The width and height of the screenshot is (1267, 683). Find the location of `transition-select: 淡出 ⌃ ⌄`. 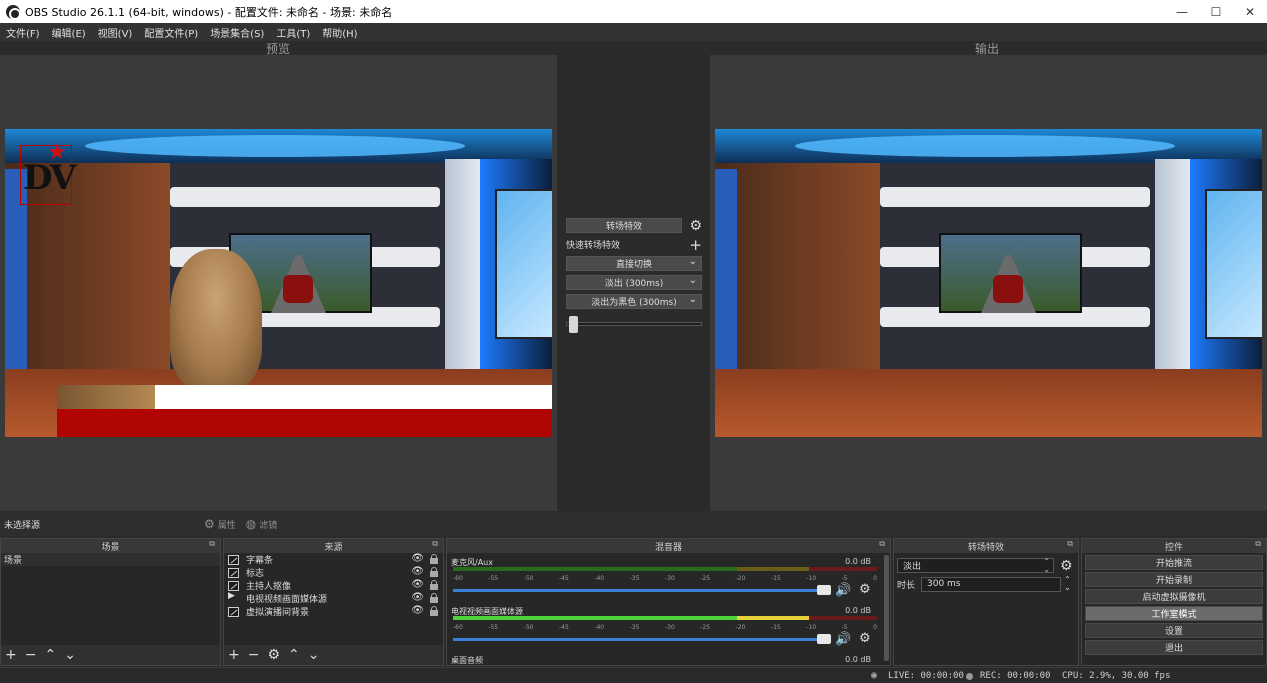

transition-select: 淡出 ⌃ ⌄ is located at coordinates (975, 566).